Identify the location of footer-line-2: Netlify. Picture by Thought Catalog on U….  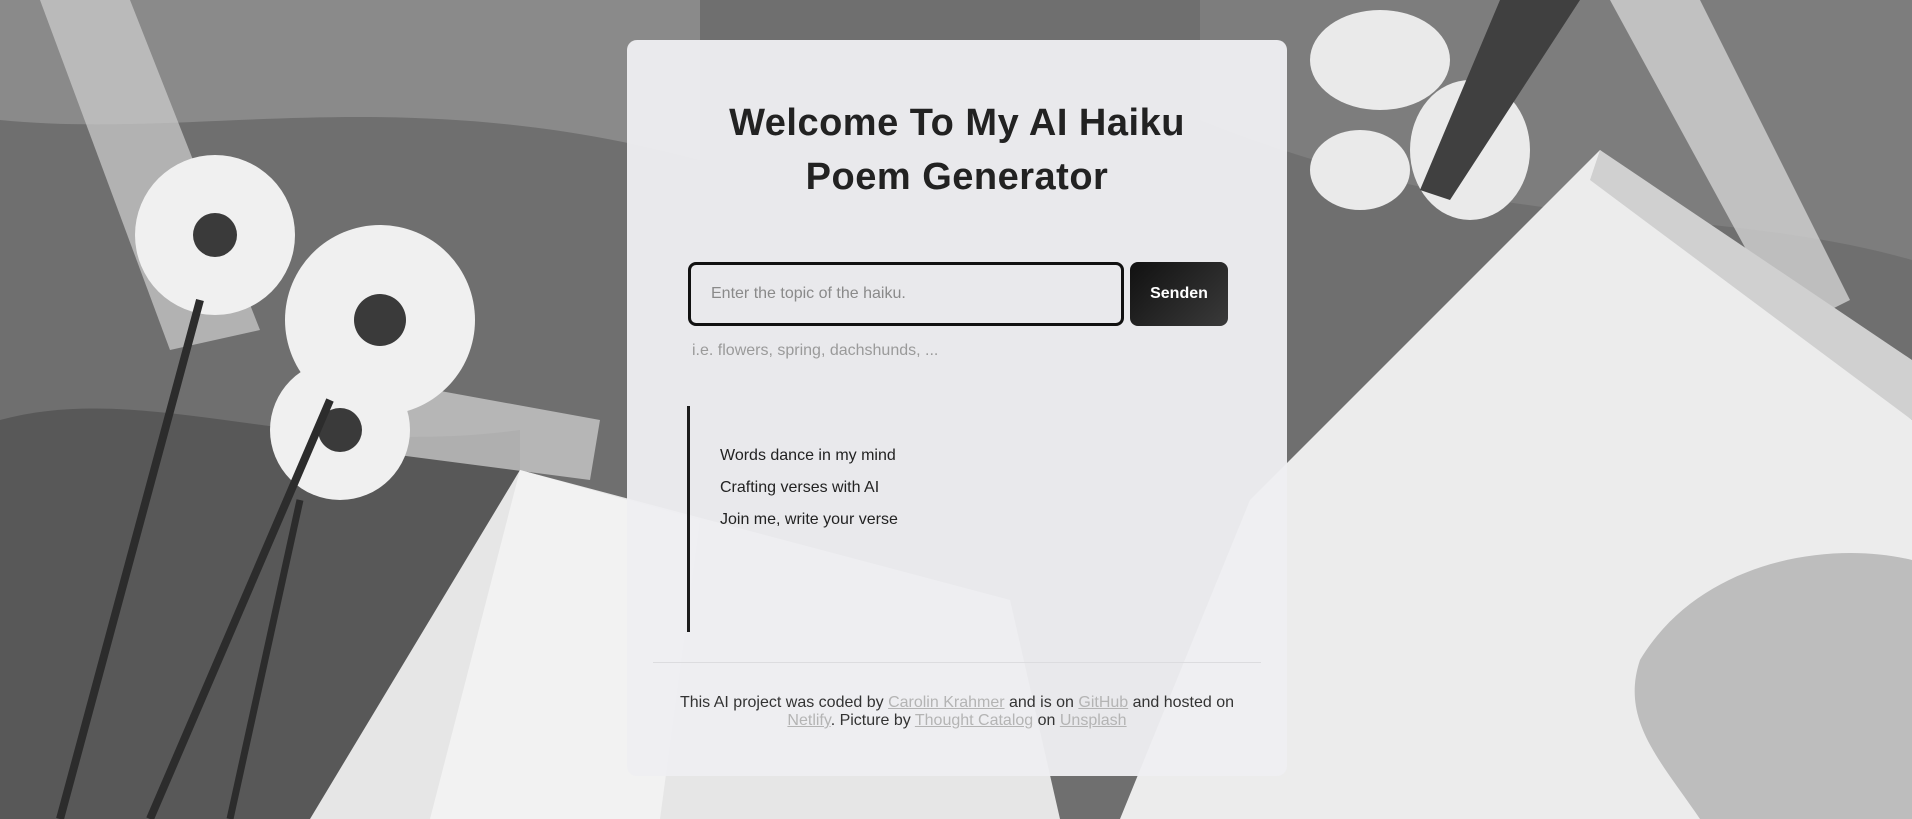
(957, 721).